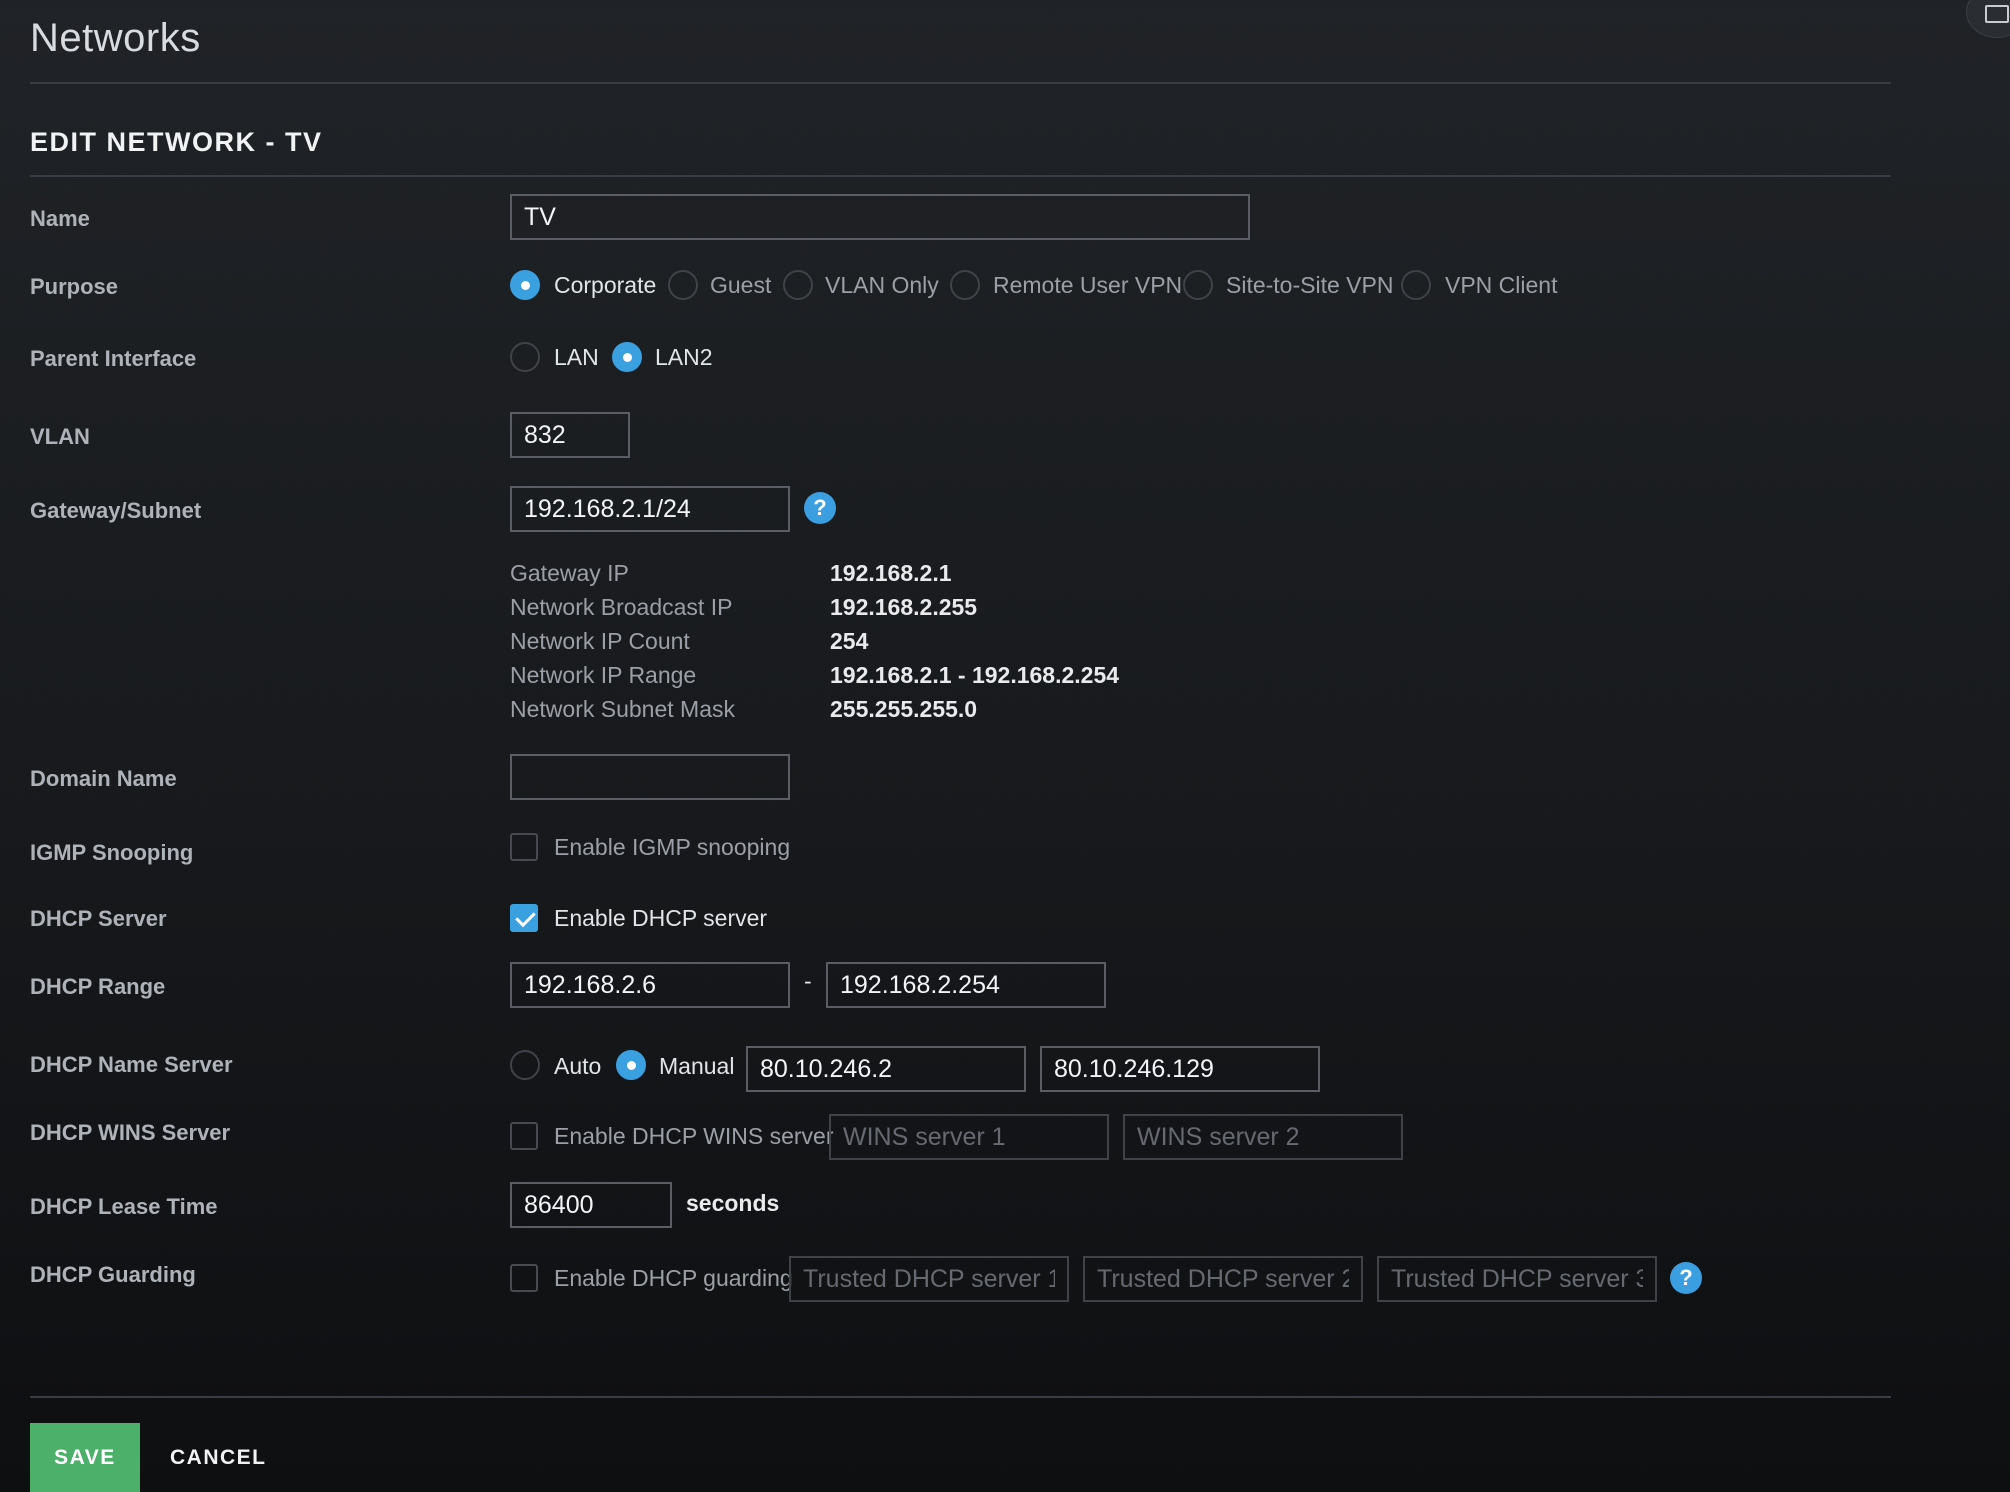  What do you see at coordinates (904, 607) in the screenshot?
I see `broadcast-ip-value: 192.168.2.255` at bounding box center [904, 607].